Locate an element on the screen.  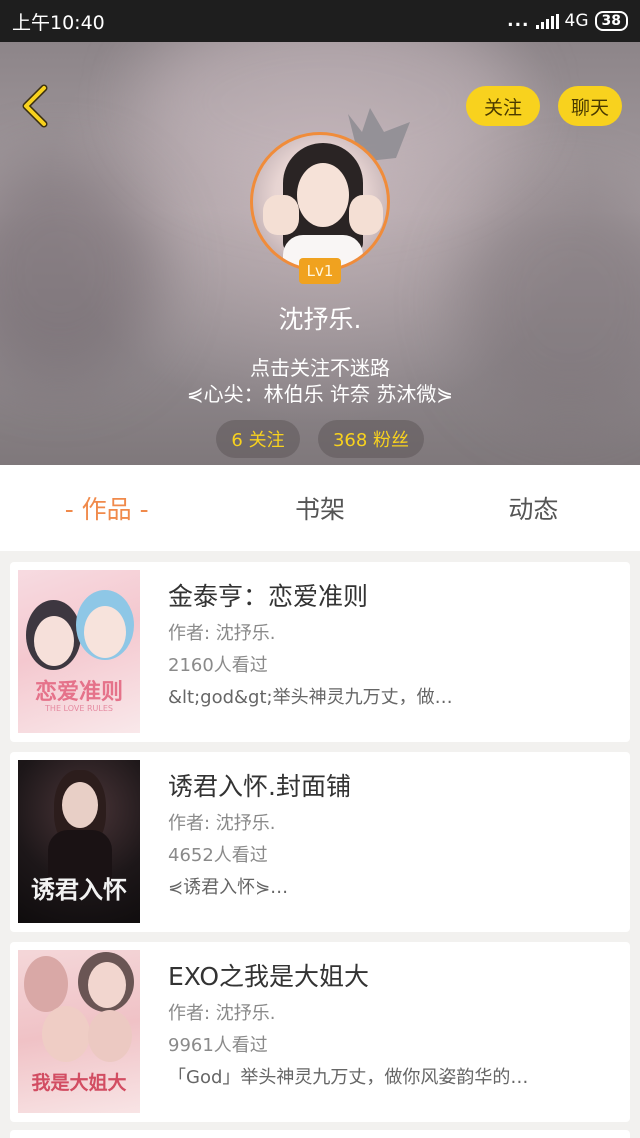
tab-bookshelf: 书架 is located at coordinates (319, 508).